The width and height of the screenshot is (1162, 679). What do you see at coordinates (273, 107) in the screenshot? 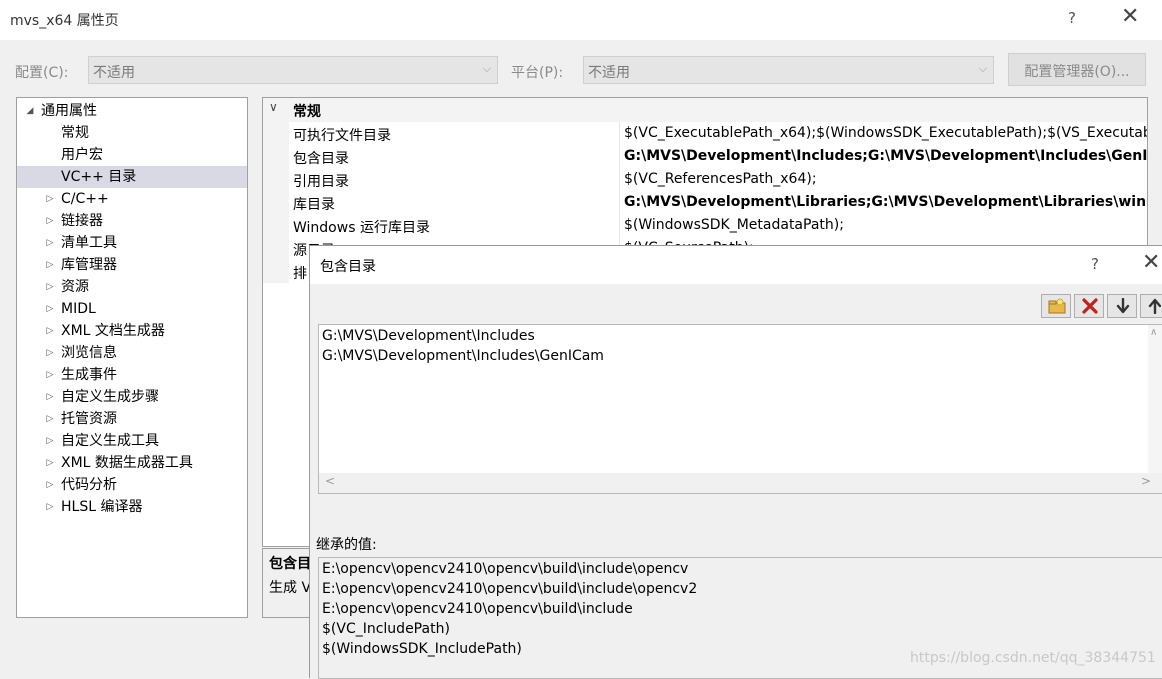
I see `chevron-down-icon: ∨` at bounding box center [273, 107].